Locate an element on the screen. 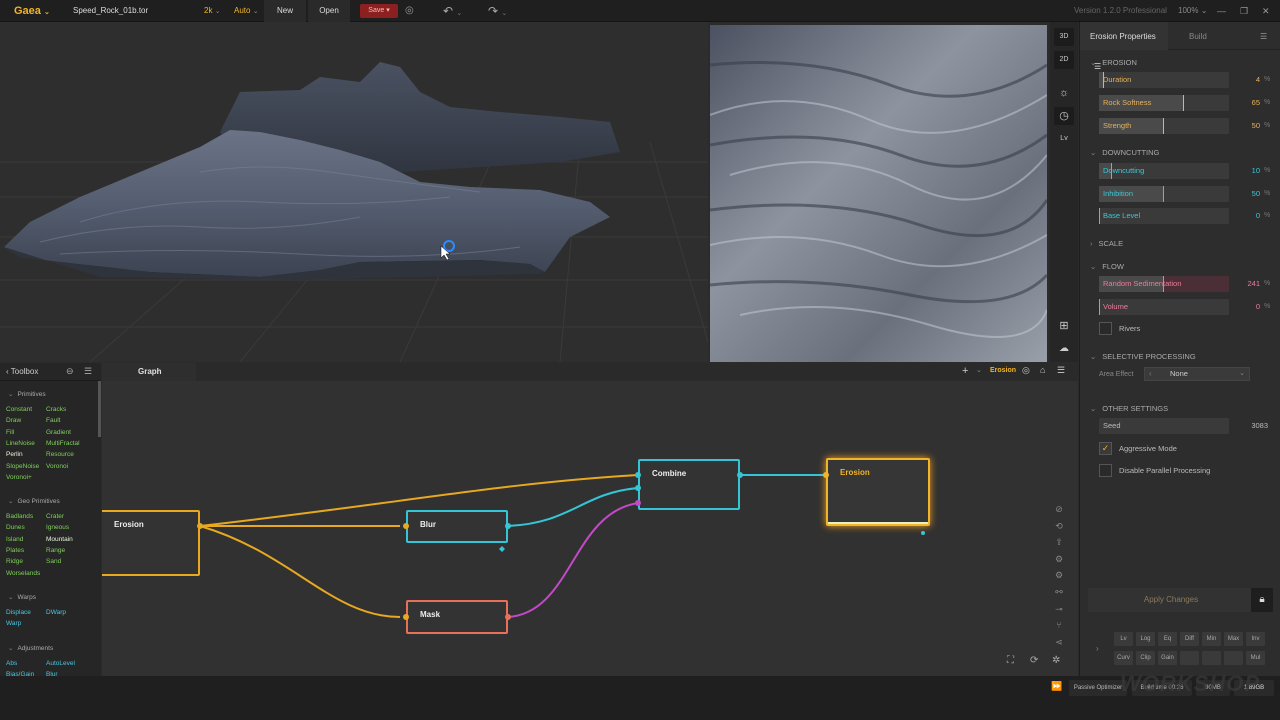 This screenshot has width=1280, height=720. cloud-icon: ☁ is located at coordinates (1064, 349).